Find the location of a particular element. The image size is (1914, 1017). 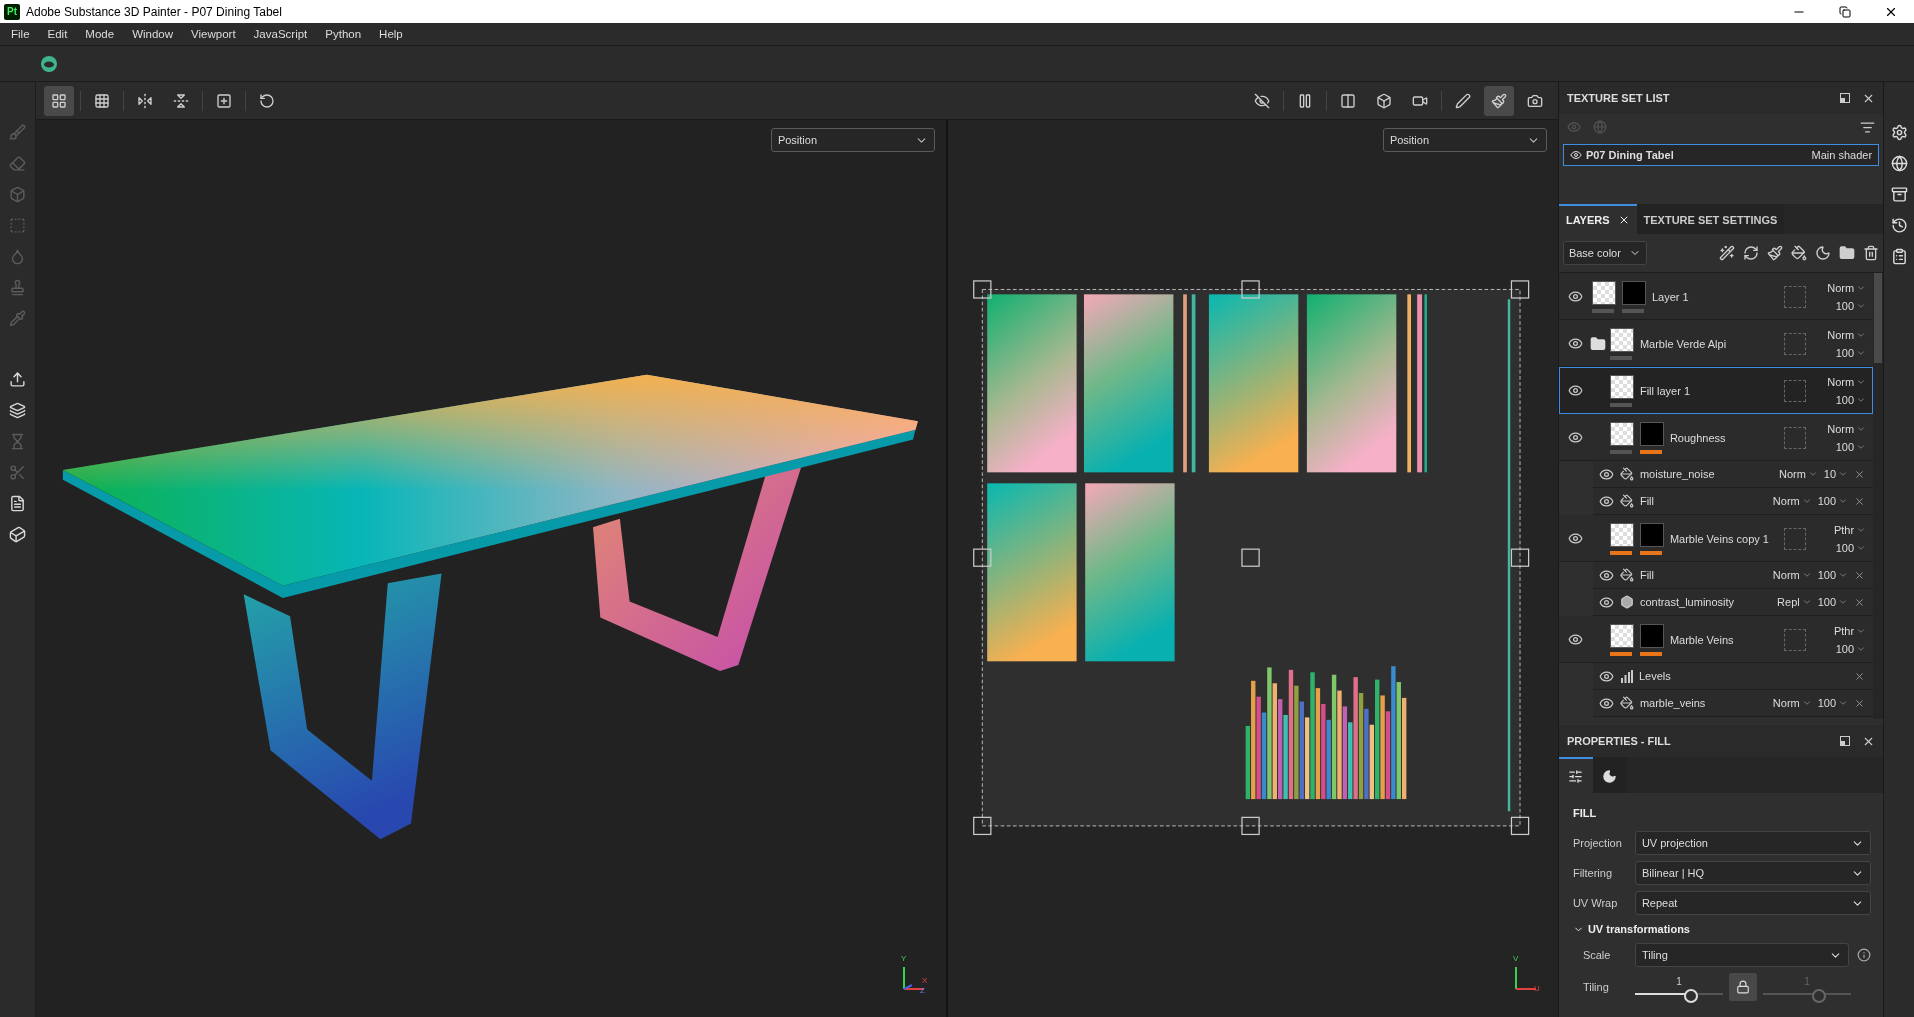

lock-button is located at coordinates (1743, 987).